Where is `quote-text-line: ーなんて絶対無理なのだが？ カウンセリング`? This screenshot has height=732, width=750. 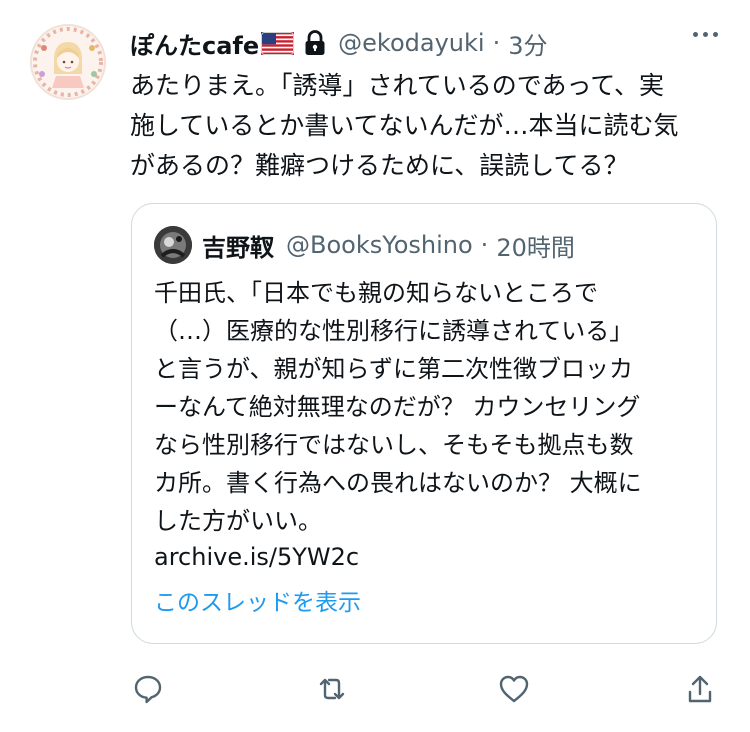
quote-text-line: ーなんて絶対無理なのだが？ カウンセリング is located at coordinates (397, 407).